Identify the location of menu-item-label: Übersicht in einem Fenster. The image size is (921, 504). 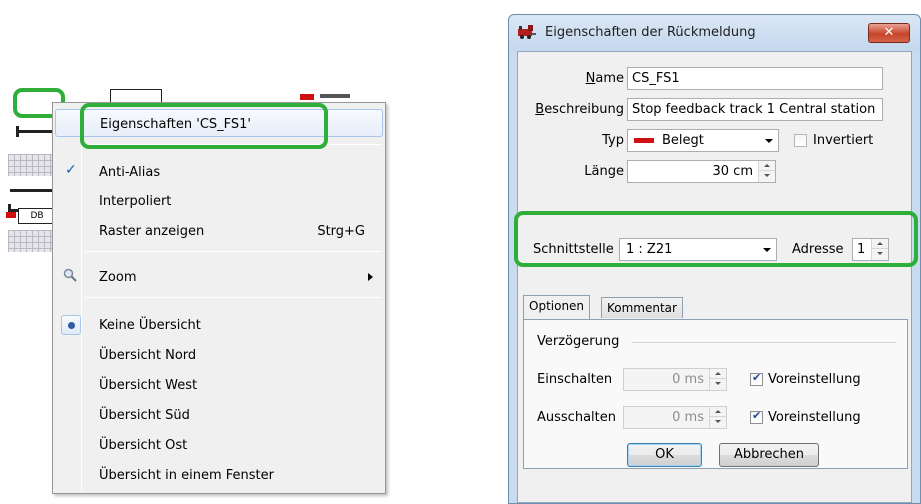
(186, 475).